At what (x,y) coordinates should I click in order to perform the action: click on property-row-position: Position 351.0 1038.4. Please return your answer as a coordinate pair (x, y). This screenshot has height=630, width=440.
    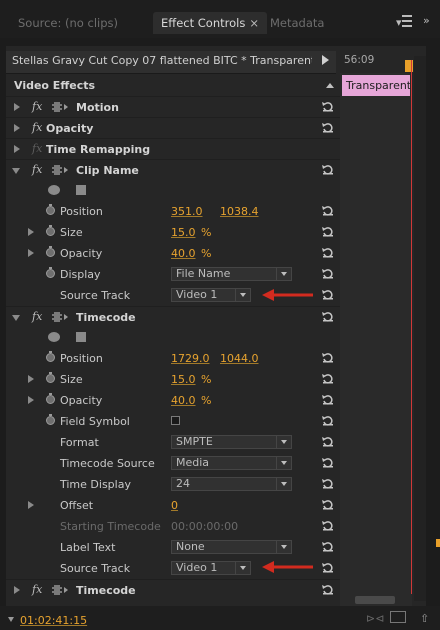
    Looking at the image, I should click on (173, 211).